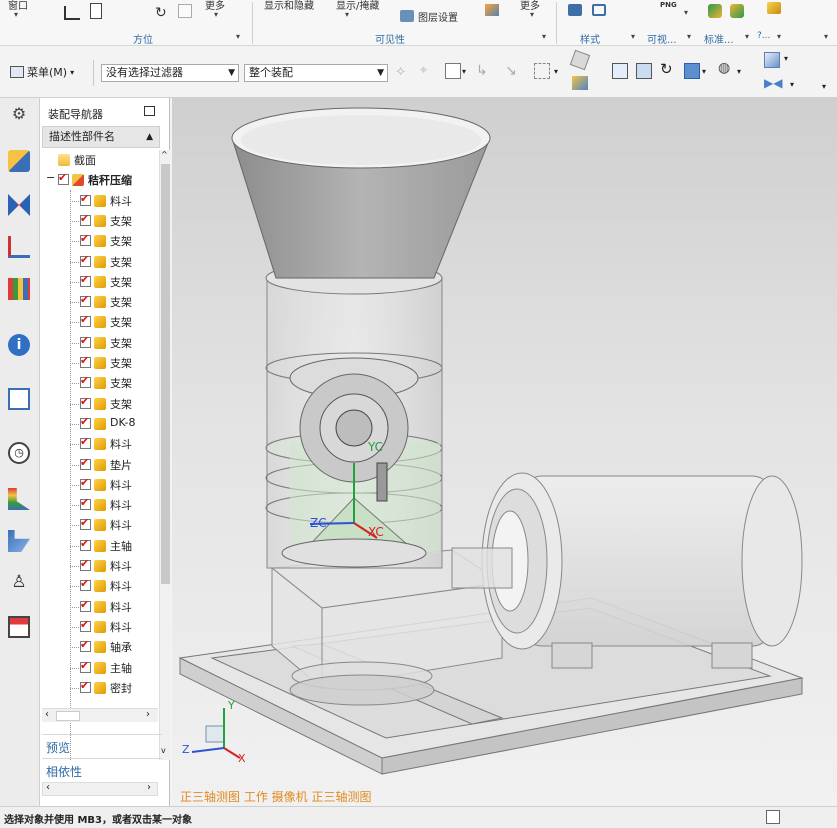  Describe the element at coordinates (428, 71) in the screenshot. I see `snap-end-icon: ⌖` at that location.